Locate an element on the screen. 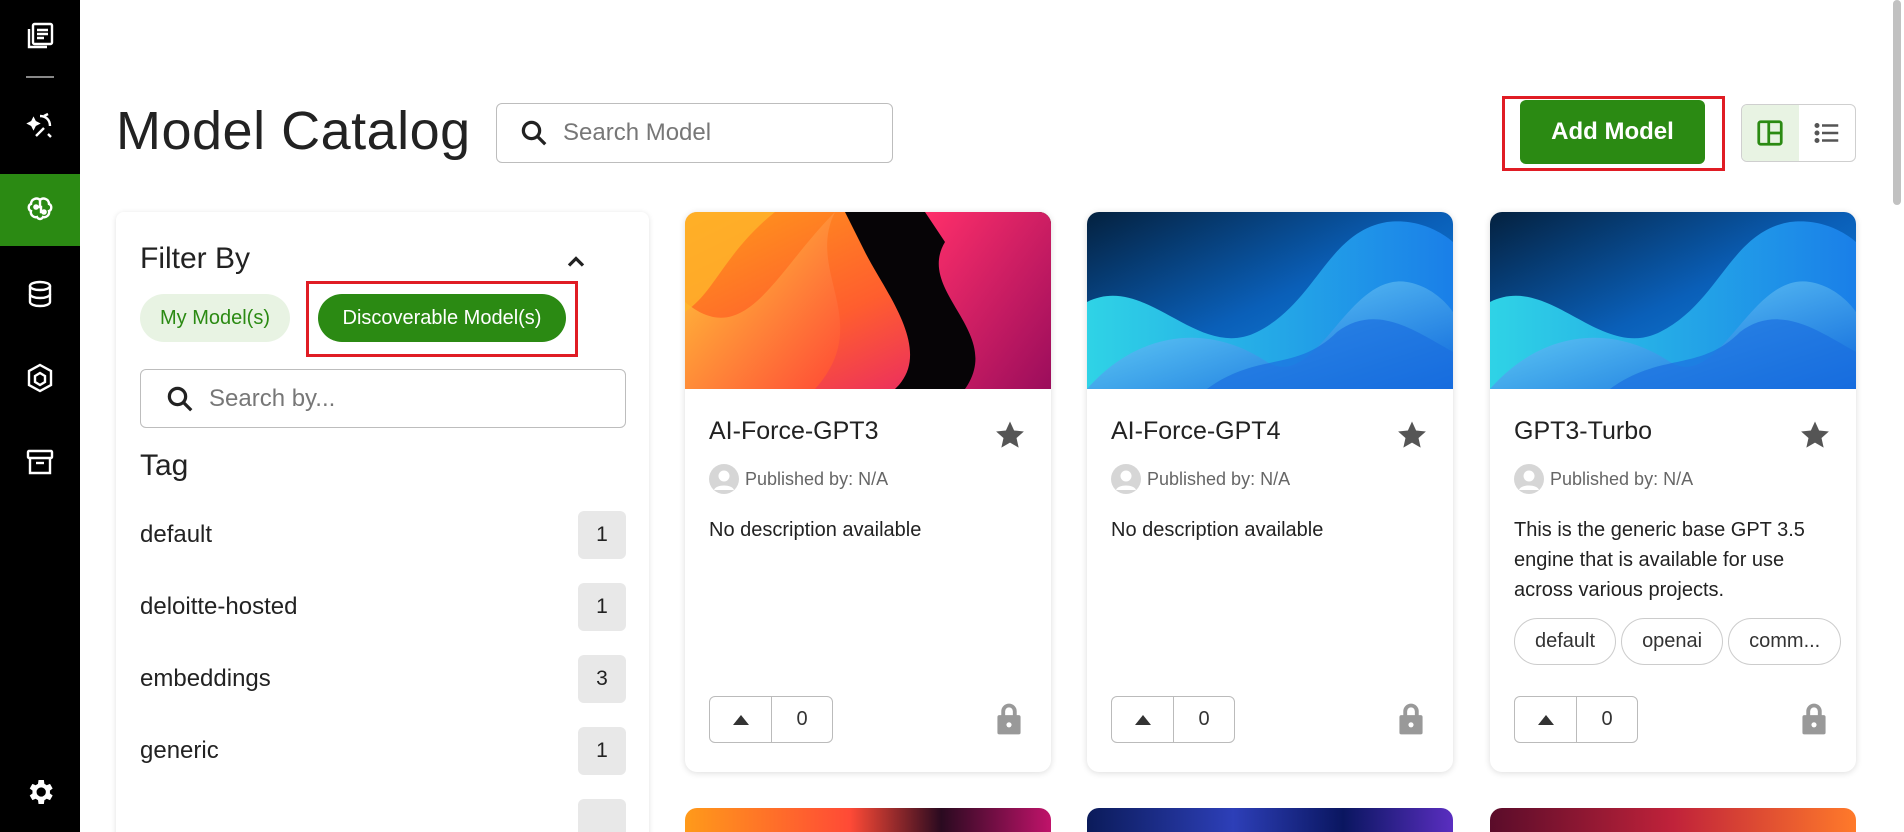 This screenshot has width=1904, height=832. card-tag: default is located at coordinates (1565, 641).